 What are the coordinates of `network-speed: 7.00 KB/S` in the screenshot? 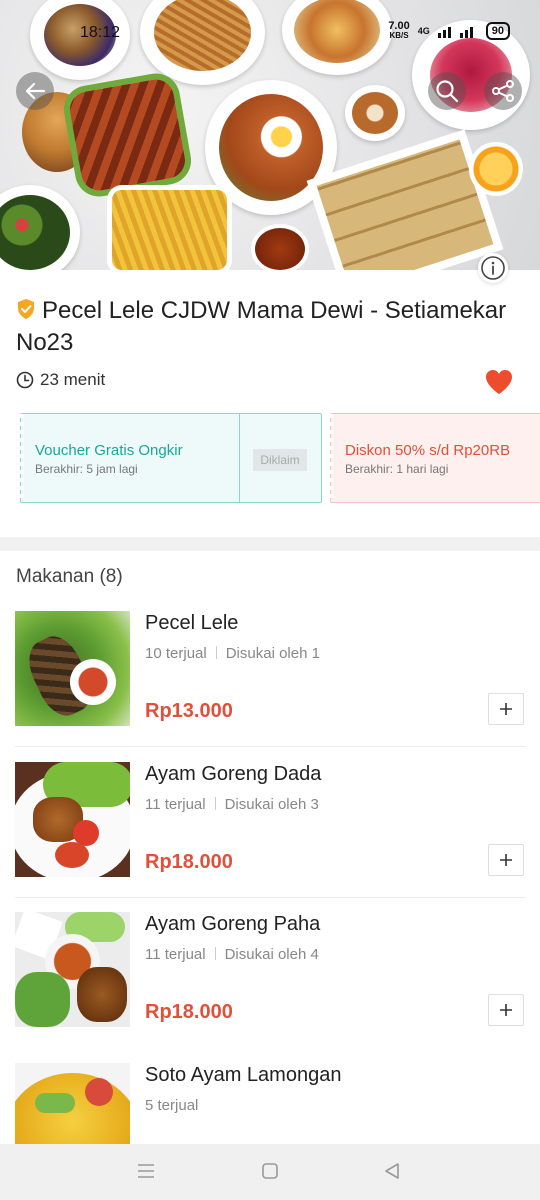 It's located at (399, 30).